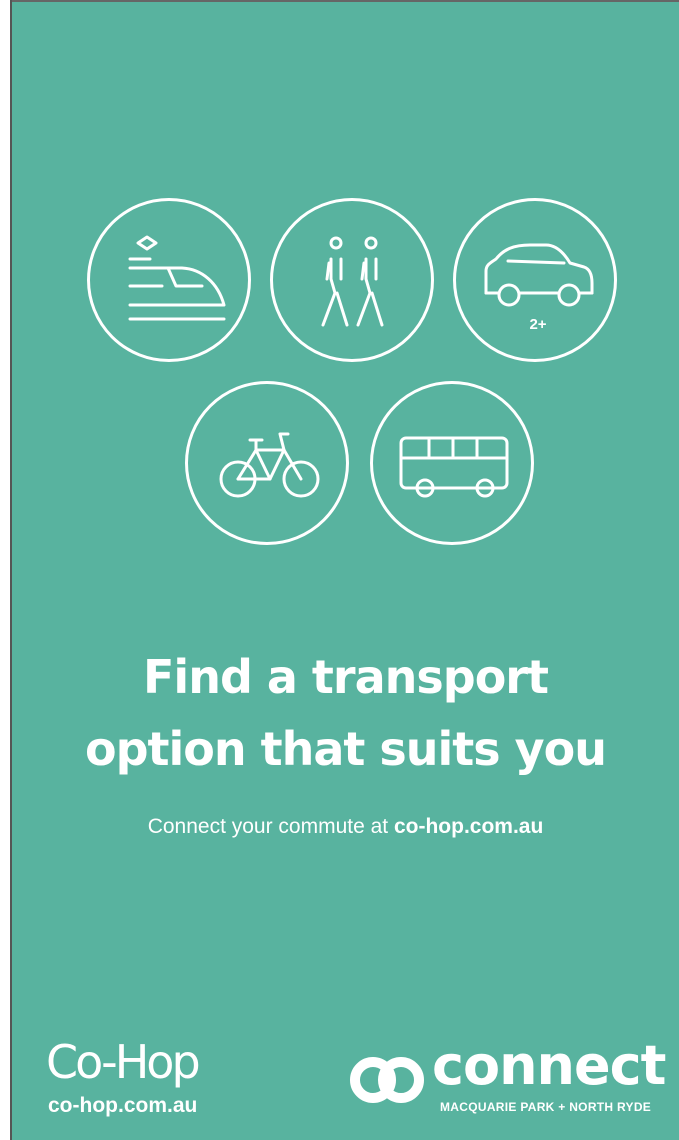 Image resolution: width=679 pixels, height=1140 pixels. I want to click on carpool-icon: 2+, so click(535, 280).